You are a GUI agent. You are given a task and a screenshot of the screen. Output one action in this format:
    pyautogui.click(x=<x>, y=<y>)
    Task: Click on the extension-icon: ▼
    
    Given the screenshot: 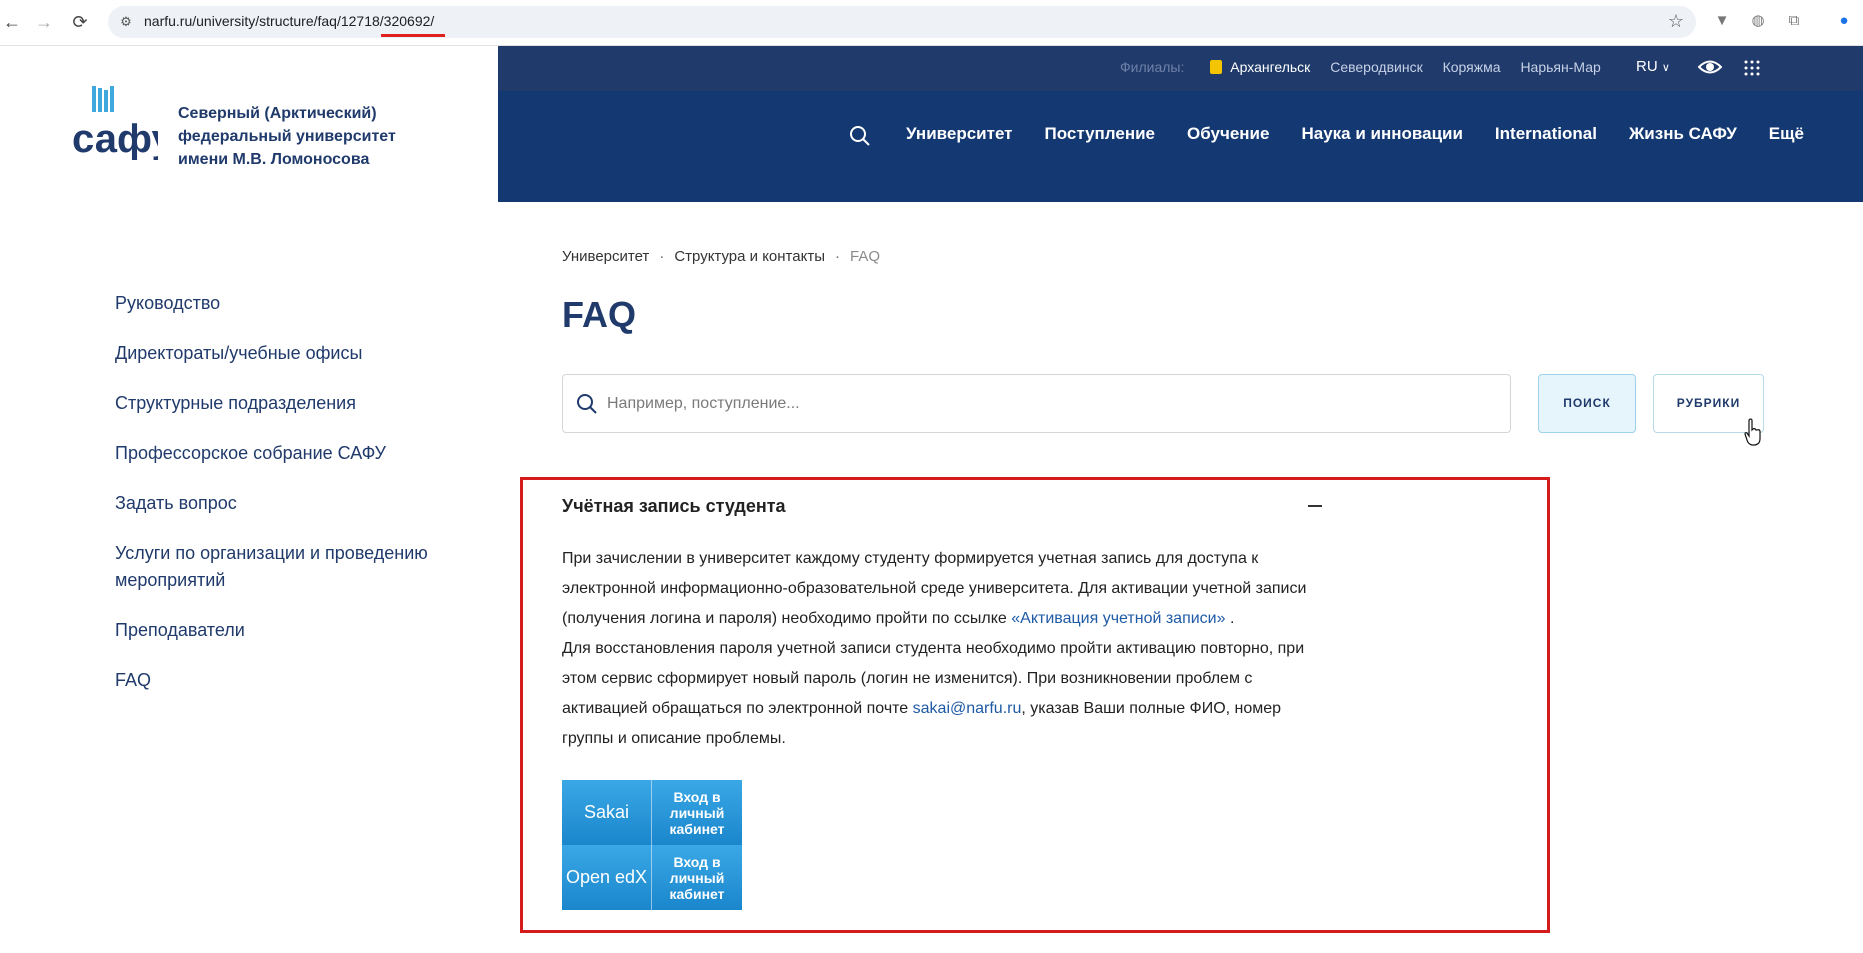 What is the action you would take?
    pyautogui.click(x=1722, y=21)
    